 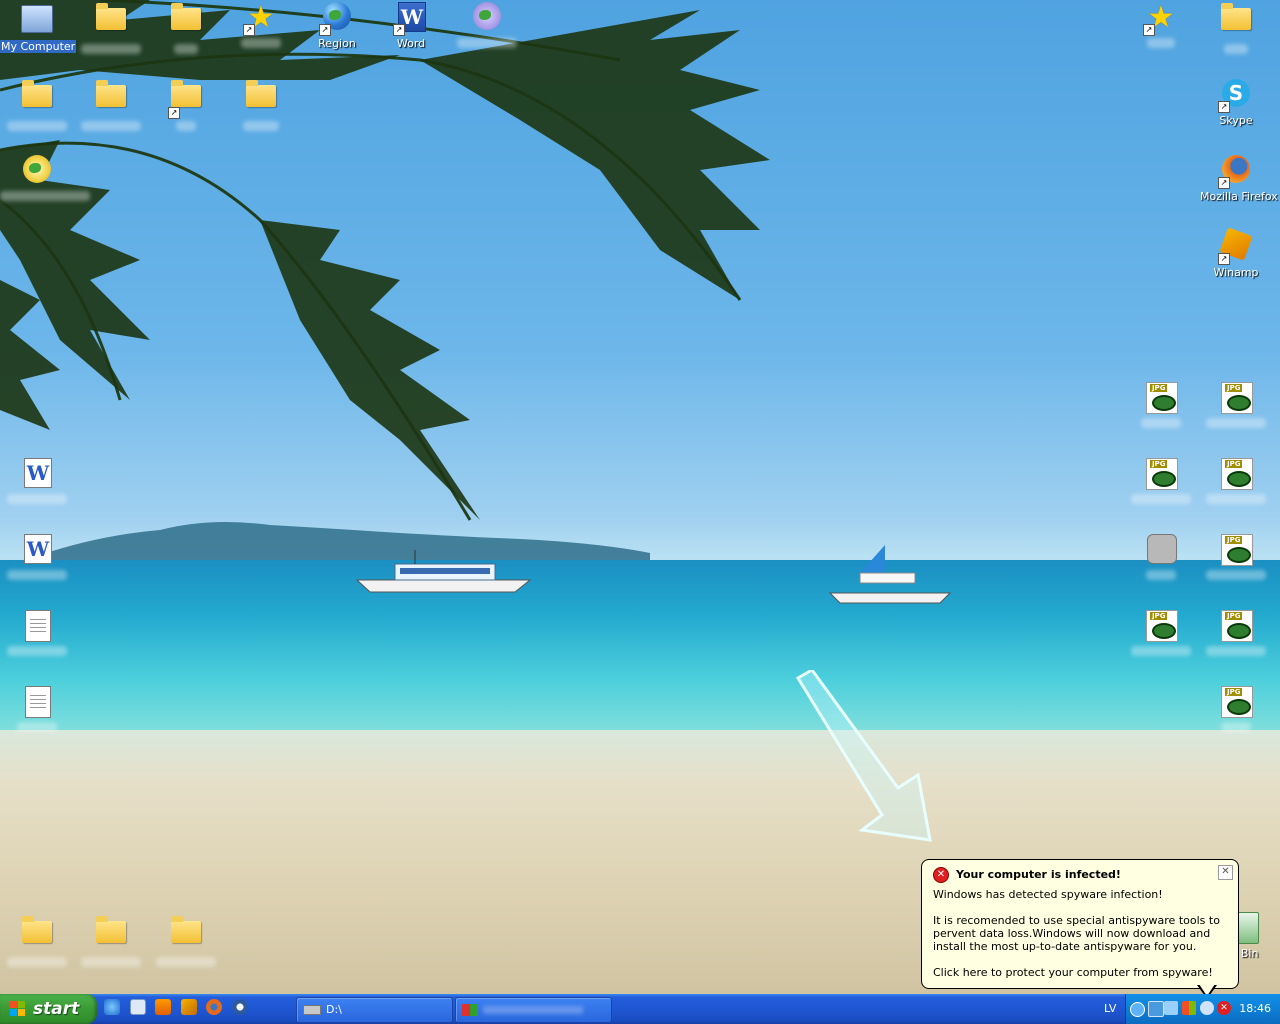 What do you see at coordinates (260, 19) in the screenshot?
I see `star-icon: ★ ↗` at bounding box center [260, 19].